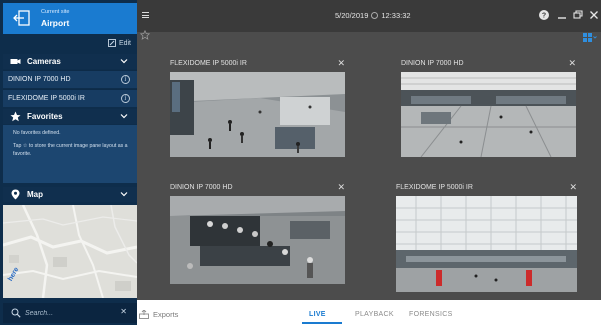 This screenshot has height=325, width=601. I want to click on menu-icon, so click(145, 15).